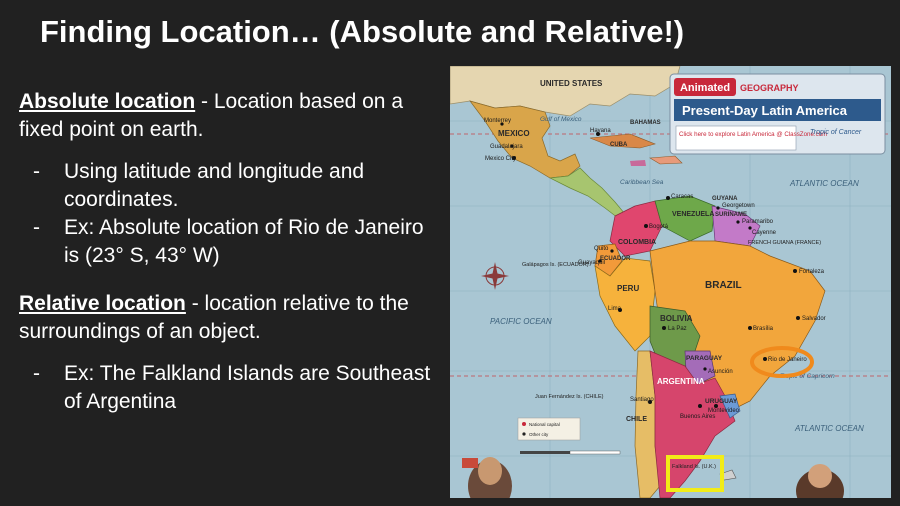 The width and height of the screenshot is (900, 506). Describe the element at coordinates (721, 401) in the screenshot. I see `country-label: URUGUAY` at that location.